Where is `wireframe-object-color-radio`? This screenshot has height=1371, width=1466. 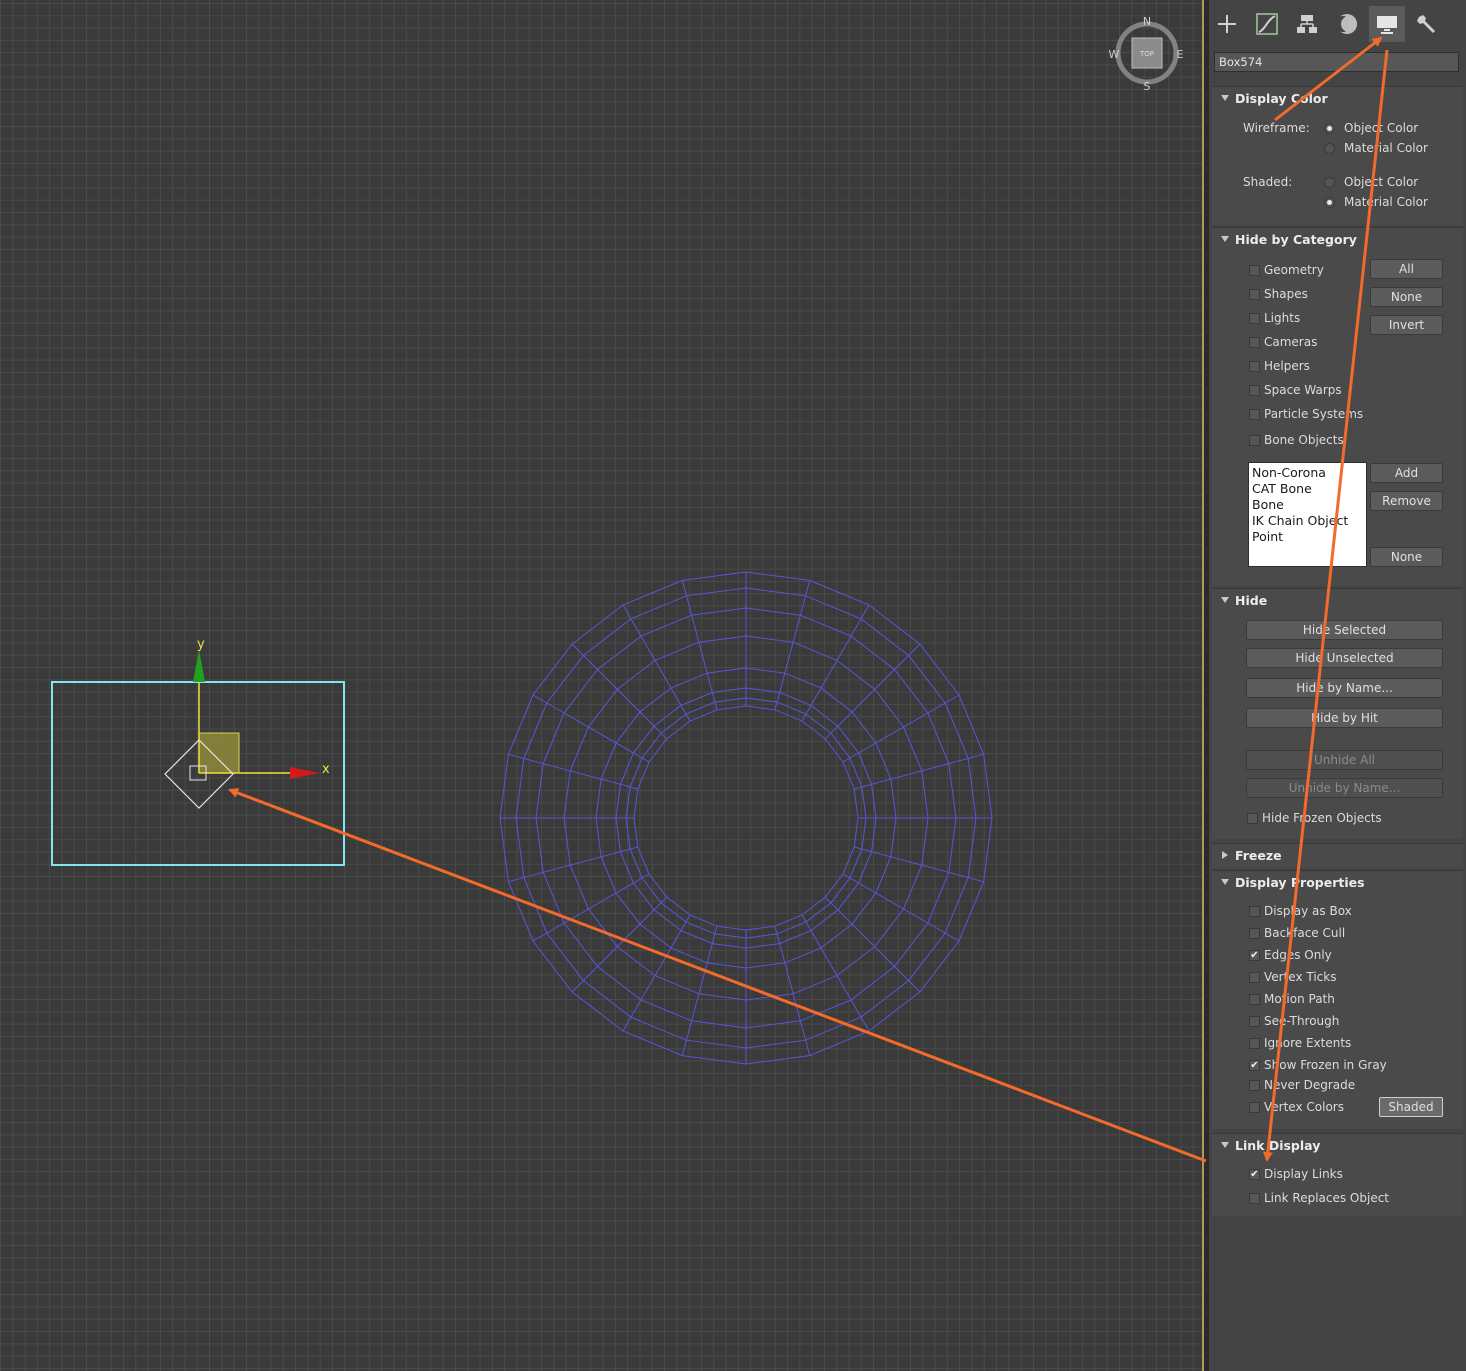 wireframe-object-color-radio is located at coordinates (1329, 128).